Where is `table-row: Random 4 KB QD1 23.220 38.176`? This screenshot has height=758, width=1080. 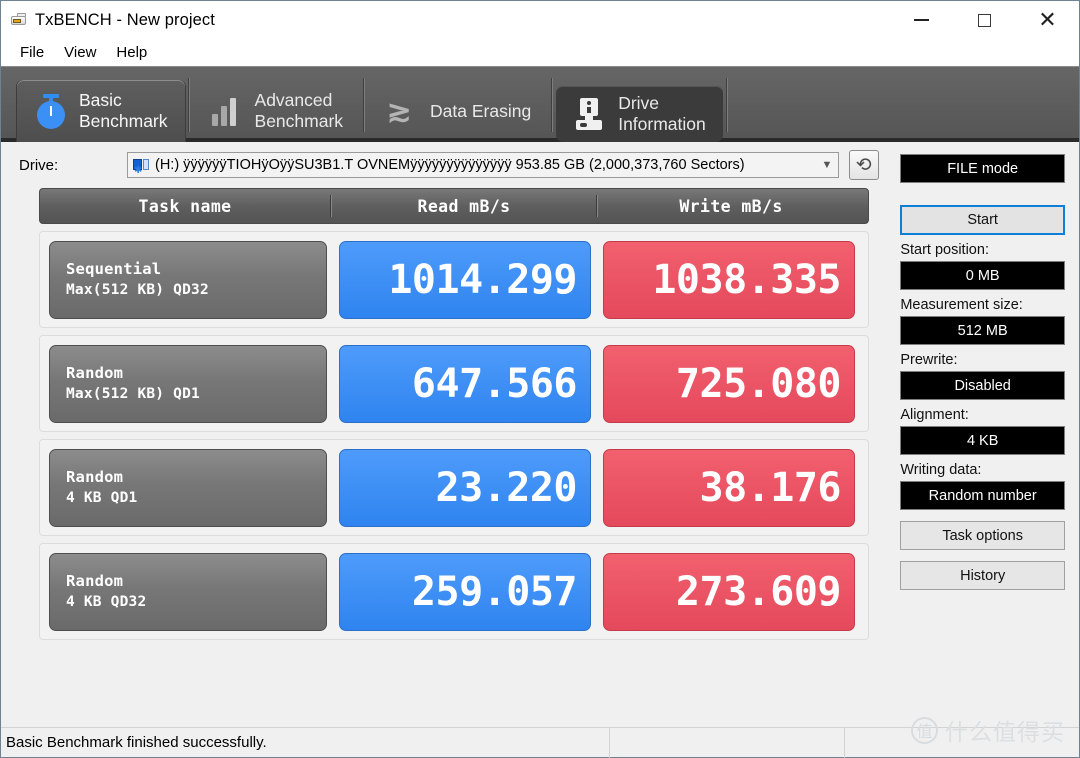 table-row: Random 4 KB QD1 23.220 38.176 is located at coordinates (454, 487).